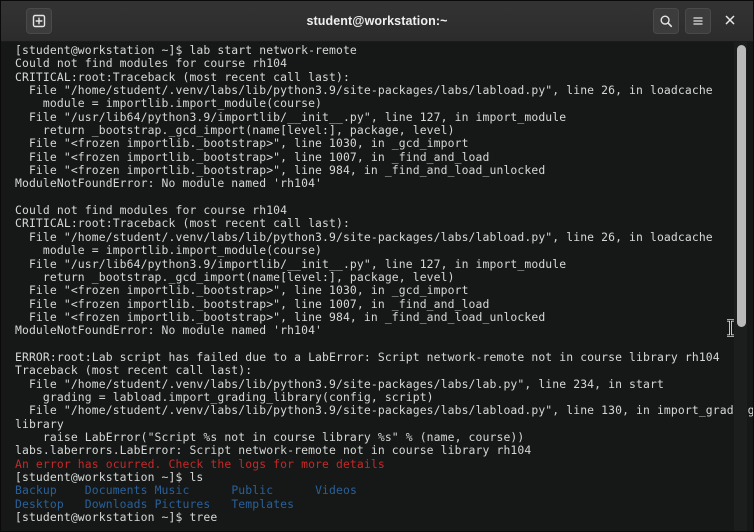  What do you see at coordinates (273, 503) in the screenshot?
I see `directory-entry: Templates` at bounding box center [273, 503].